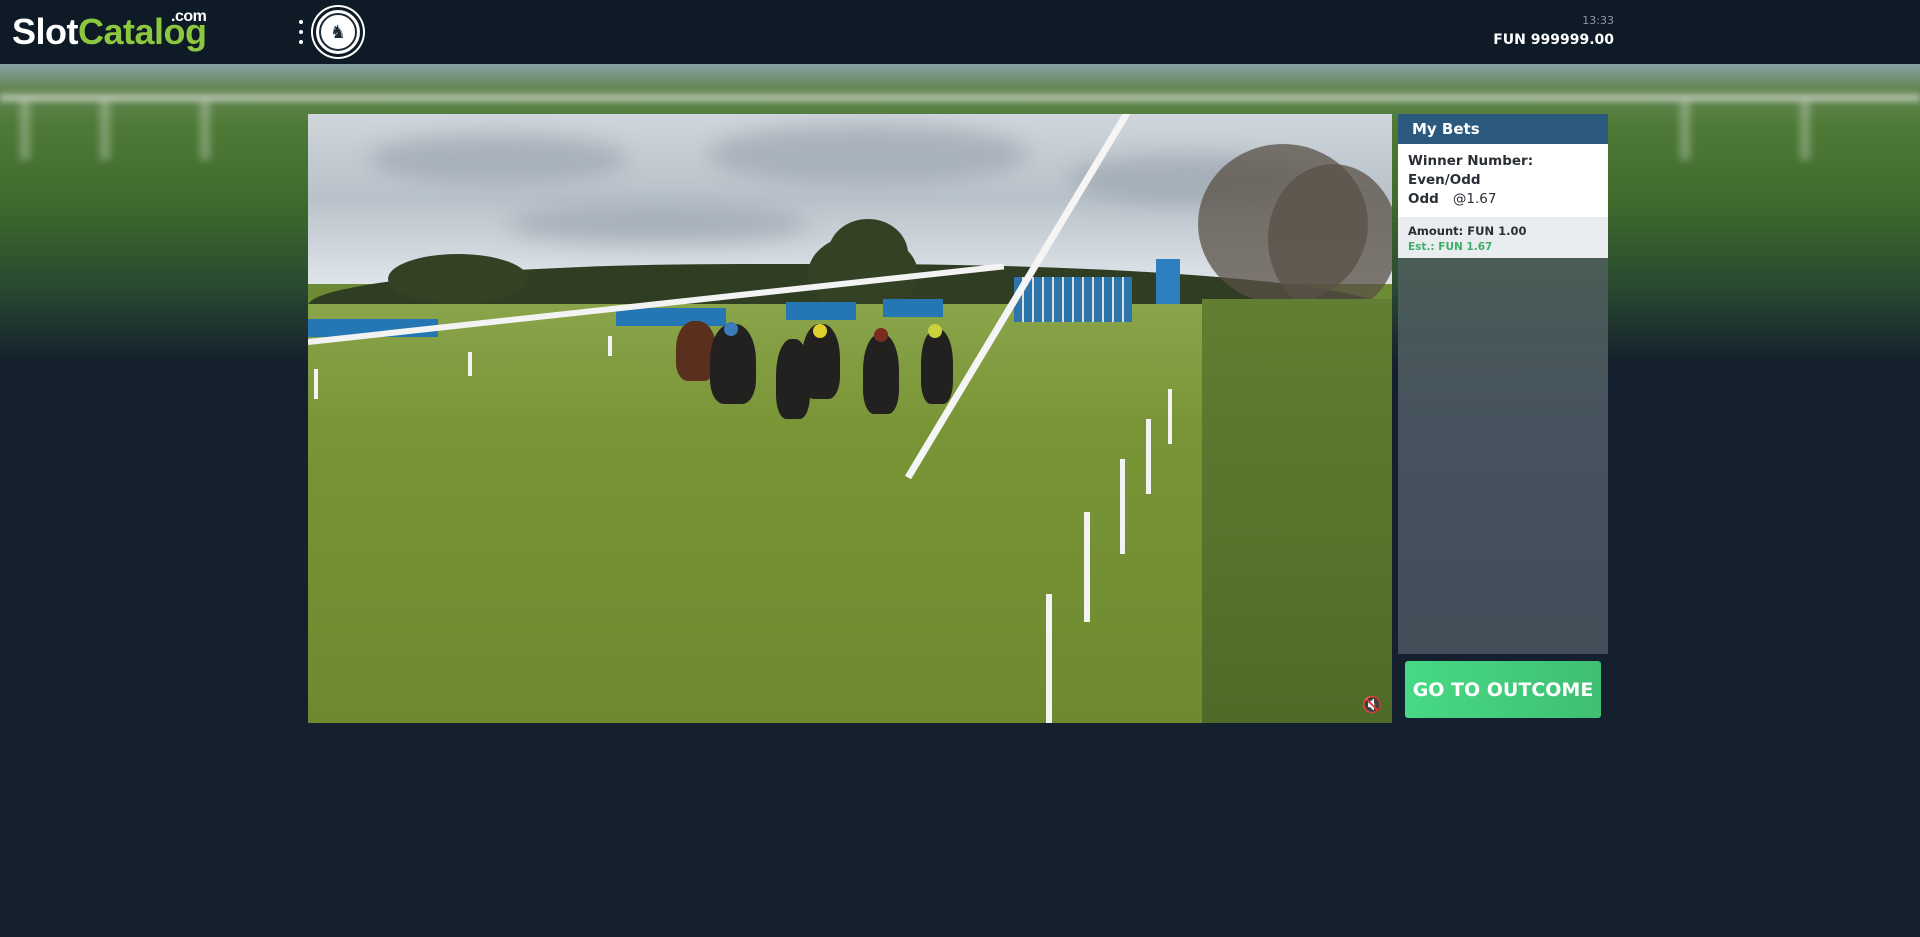 This screenshot has height=937, width=1920. What do you see at coordinates (1372, 705) in the screenshot?
I see `speaker-muted-icon: 🔇` at bounding box center [1372, 705].